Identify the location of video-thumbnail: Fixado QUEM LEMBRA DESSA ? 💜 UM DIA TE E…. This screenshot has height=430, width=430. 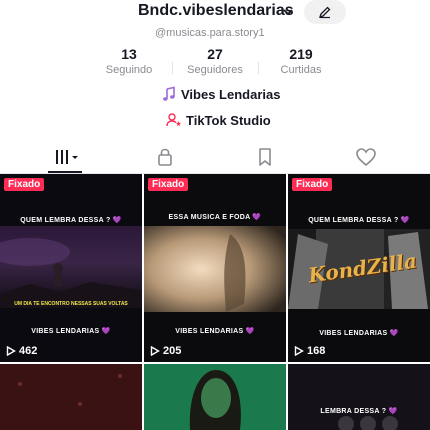
(71, 268).